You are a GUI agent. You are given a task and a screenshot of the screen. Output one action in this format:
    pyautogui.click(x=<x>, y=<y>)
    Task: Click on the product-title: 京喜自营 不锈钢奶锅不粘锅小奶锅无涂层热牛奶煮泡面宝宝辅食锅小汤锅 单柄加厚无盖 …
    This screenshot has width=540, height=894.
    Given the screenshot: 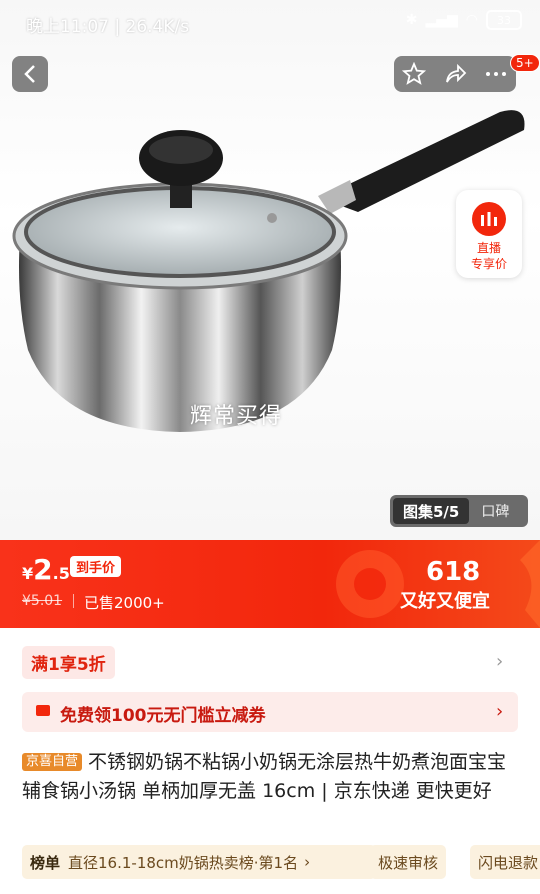 What is the action you would take?
    pyautogui.click(x=272, y=777)
    